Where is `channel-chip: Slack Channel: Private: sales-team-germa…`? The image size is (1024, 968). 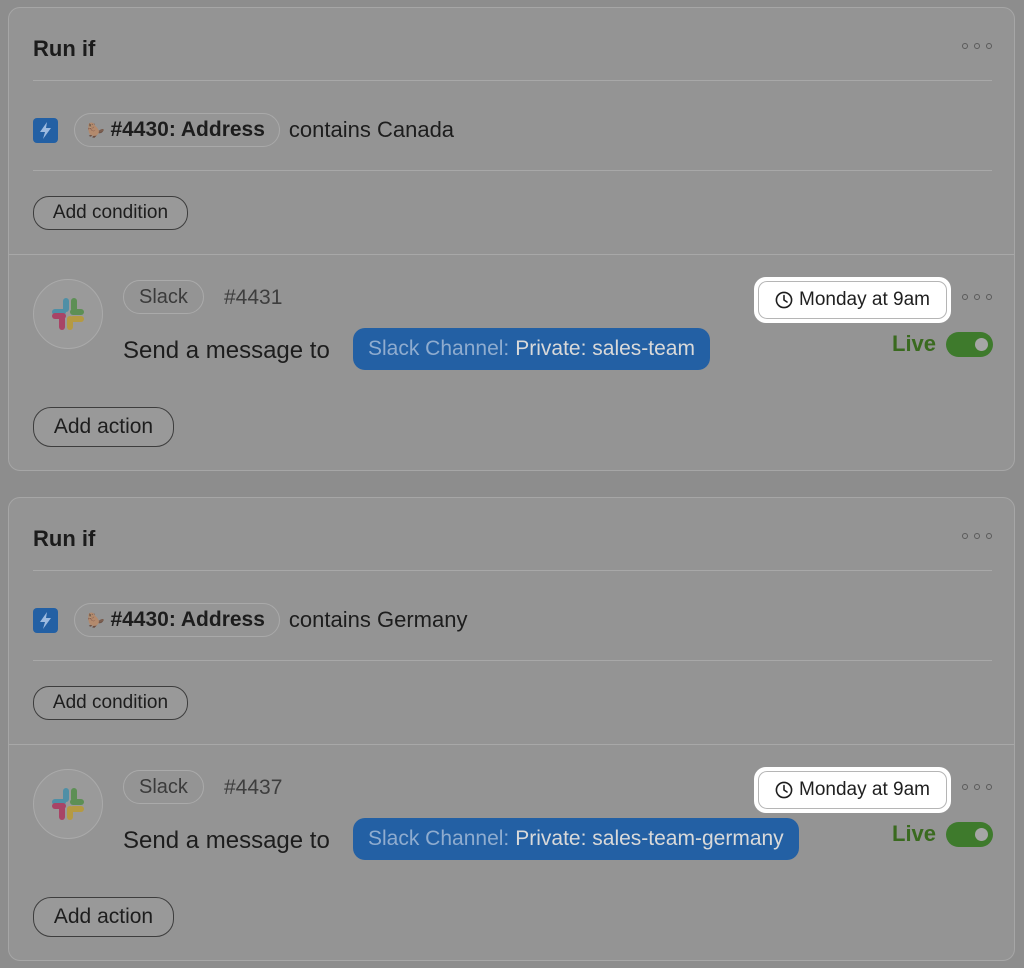
channel-chip: Slack Channel: Private: sales-team-germa… is located at coordinates (576, 839).